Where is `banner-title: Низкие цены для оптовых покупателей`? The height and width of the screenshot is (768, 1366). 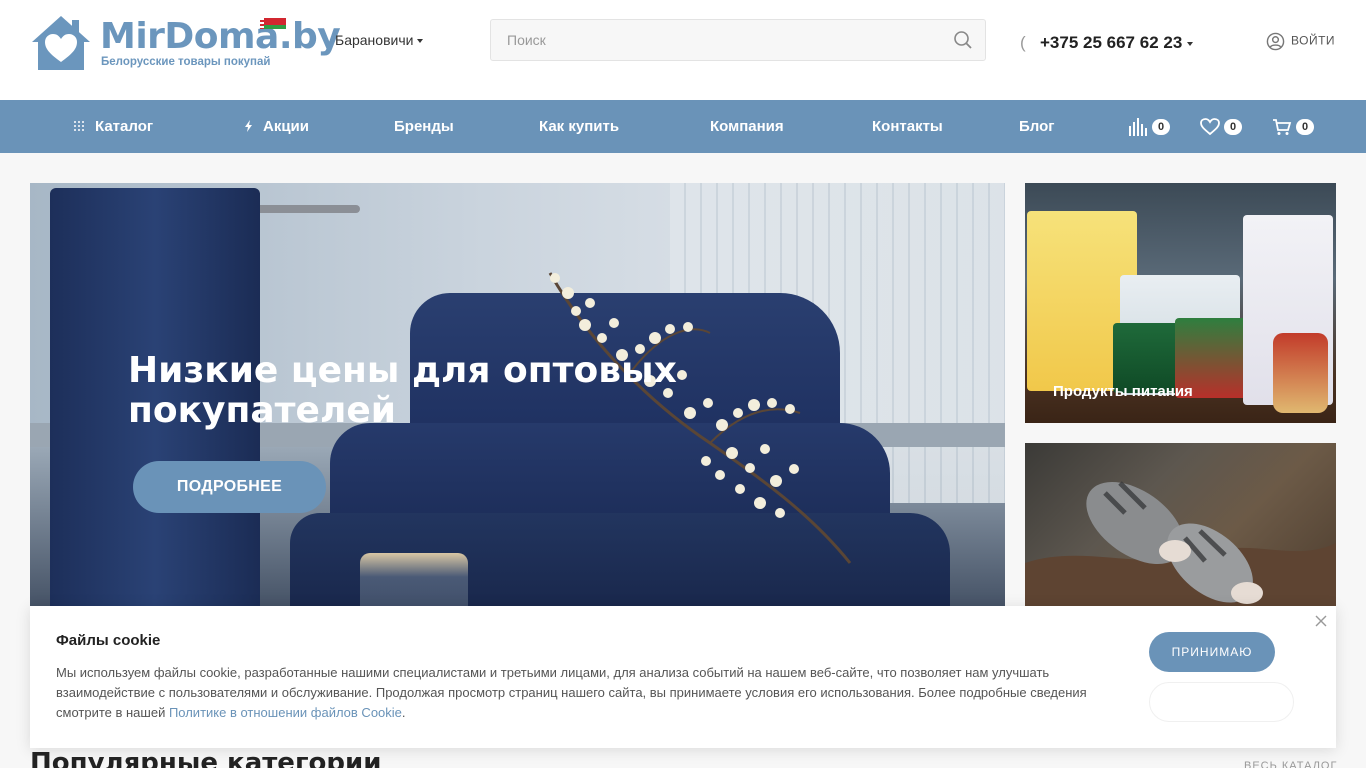 banner-title: Низкие цены для оптовых покупателей is located at coordinates (402, 390).